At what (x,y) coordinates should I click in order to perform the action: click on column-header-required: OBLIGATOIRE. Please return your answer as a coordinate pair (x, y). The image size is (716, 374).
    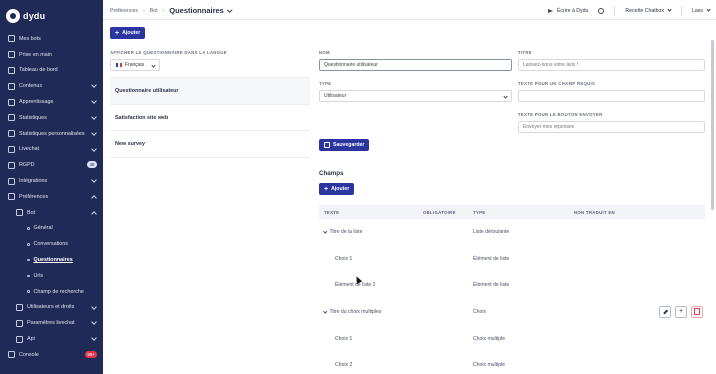
    Looking at the image, I should click on (439, 212).